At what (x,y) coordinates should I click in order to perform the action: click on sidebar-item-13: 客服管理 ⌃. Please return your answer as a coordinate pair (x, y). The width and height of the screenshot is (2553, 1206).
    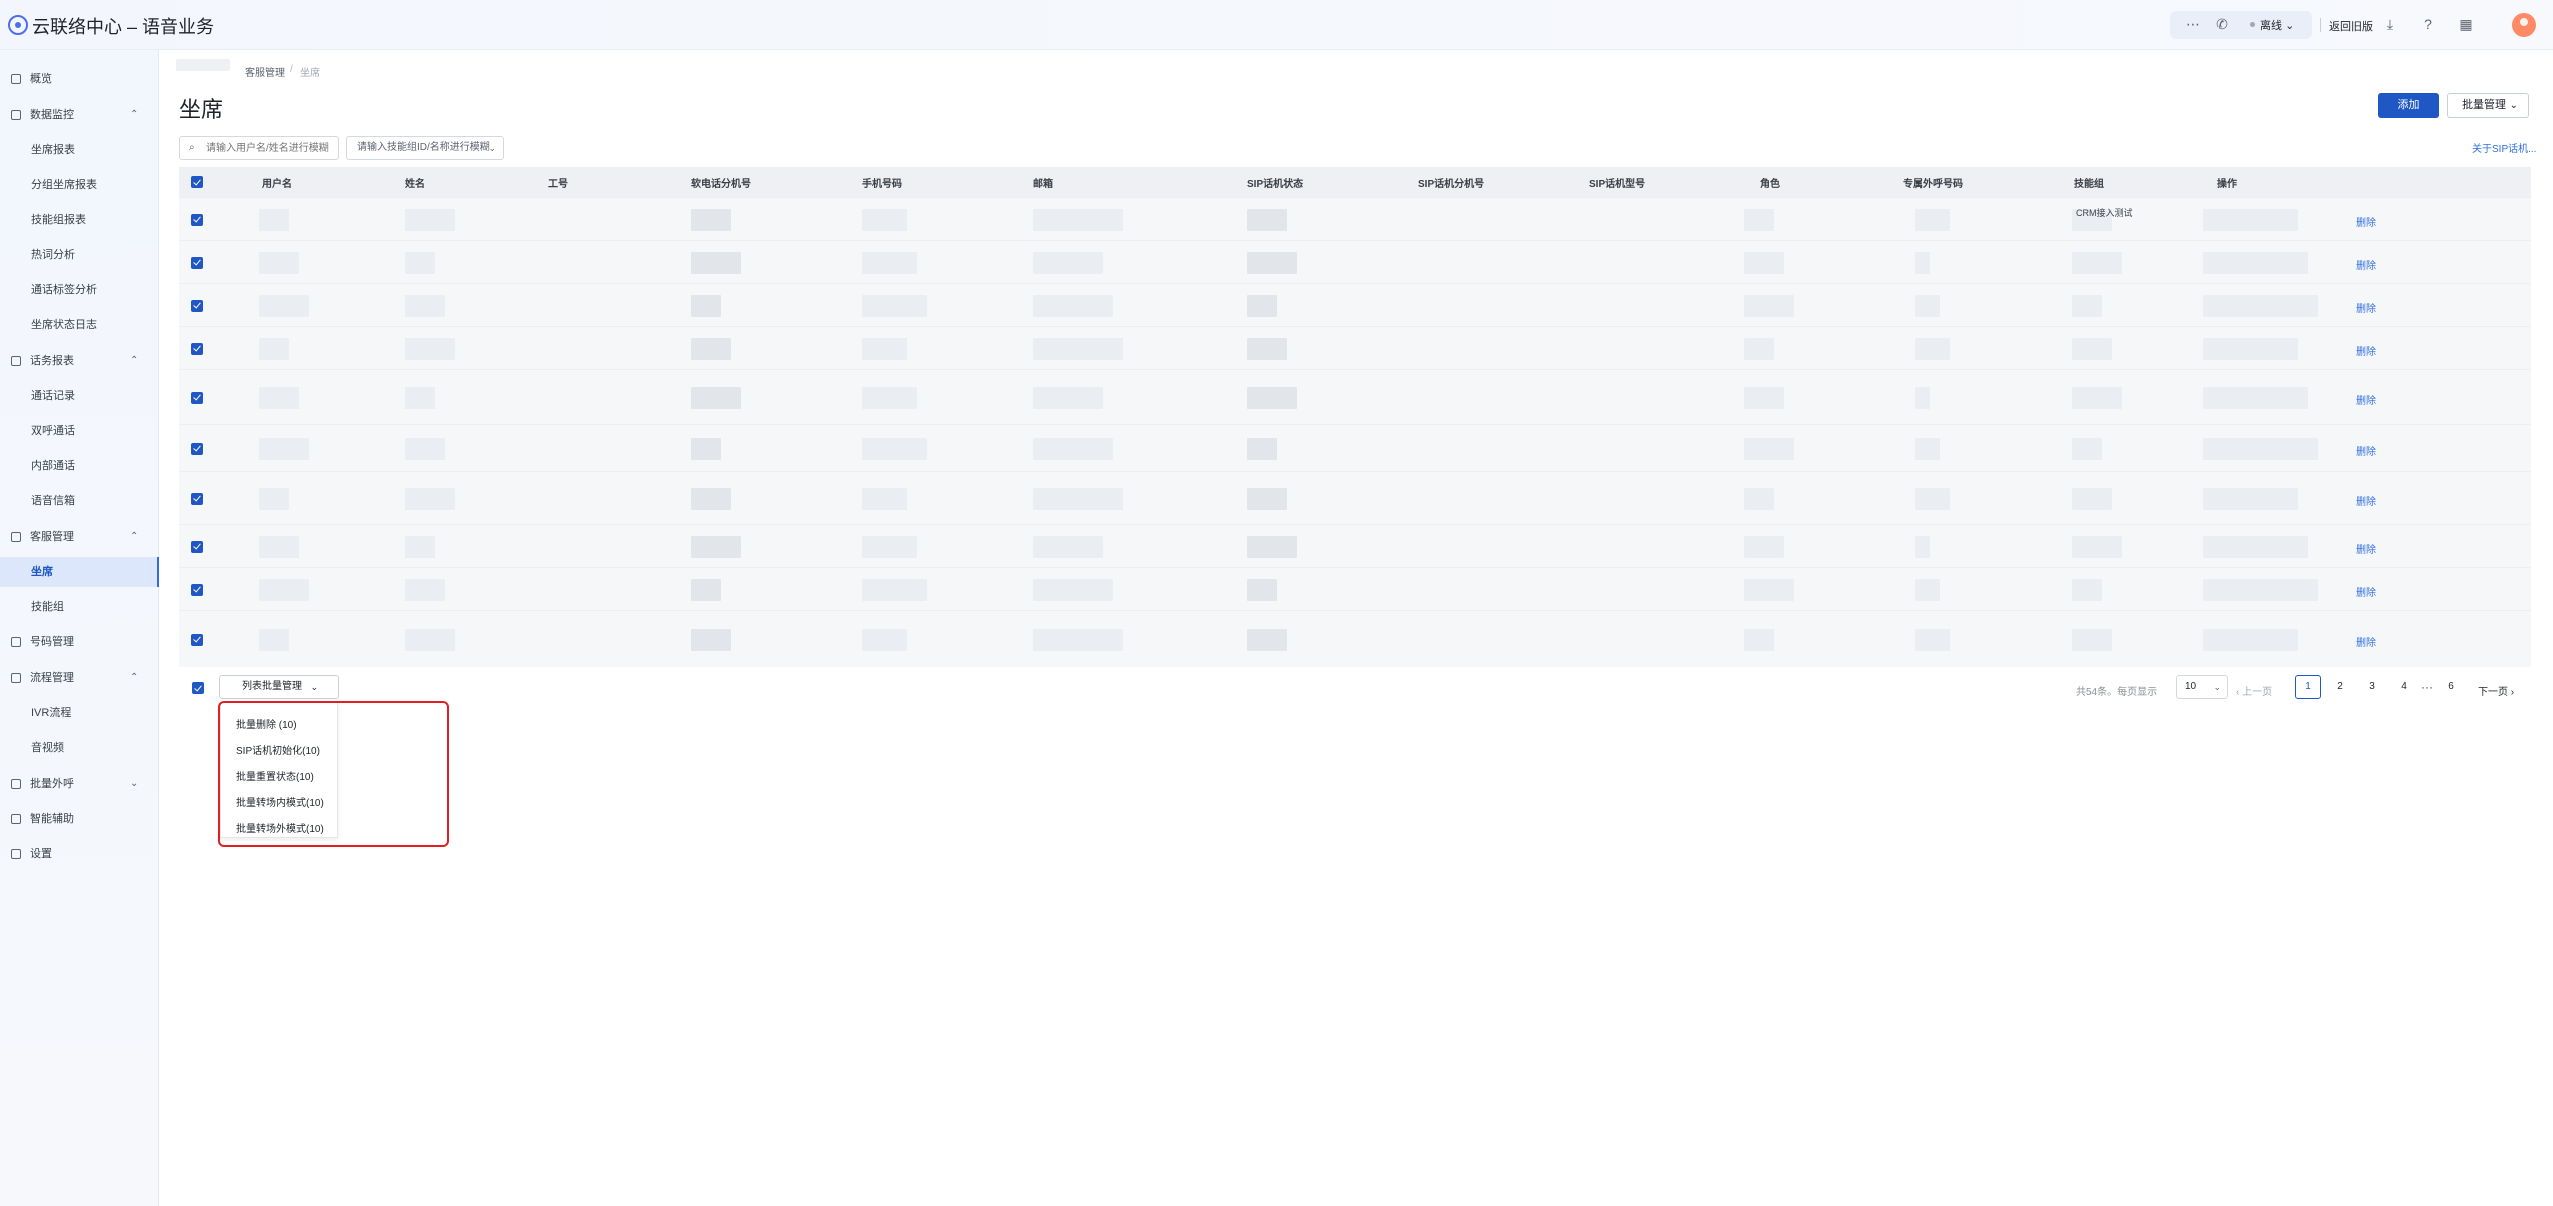
    Looking at the image, I should click on (79, 537).